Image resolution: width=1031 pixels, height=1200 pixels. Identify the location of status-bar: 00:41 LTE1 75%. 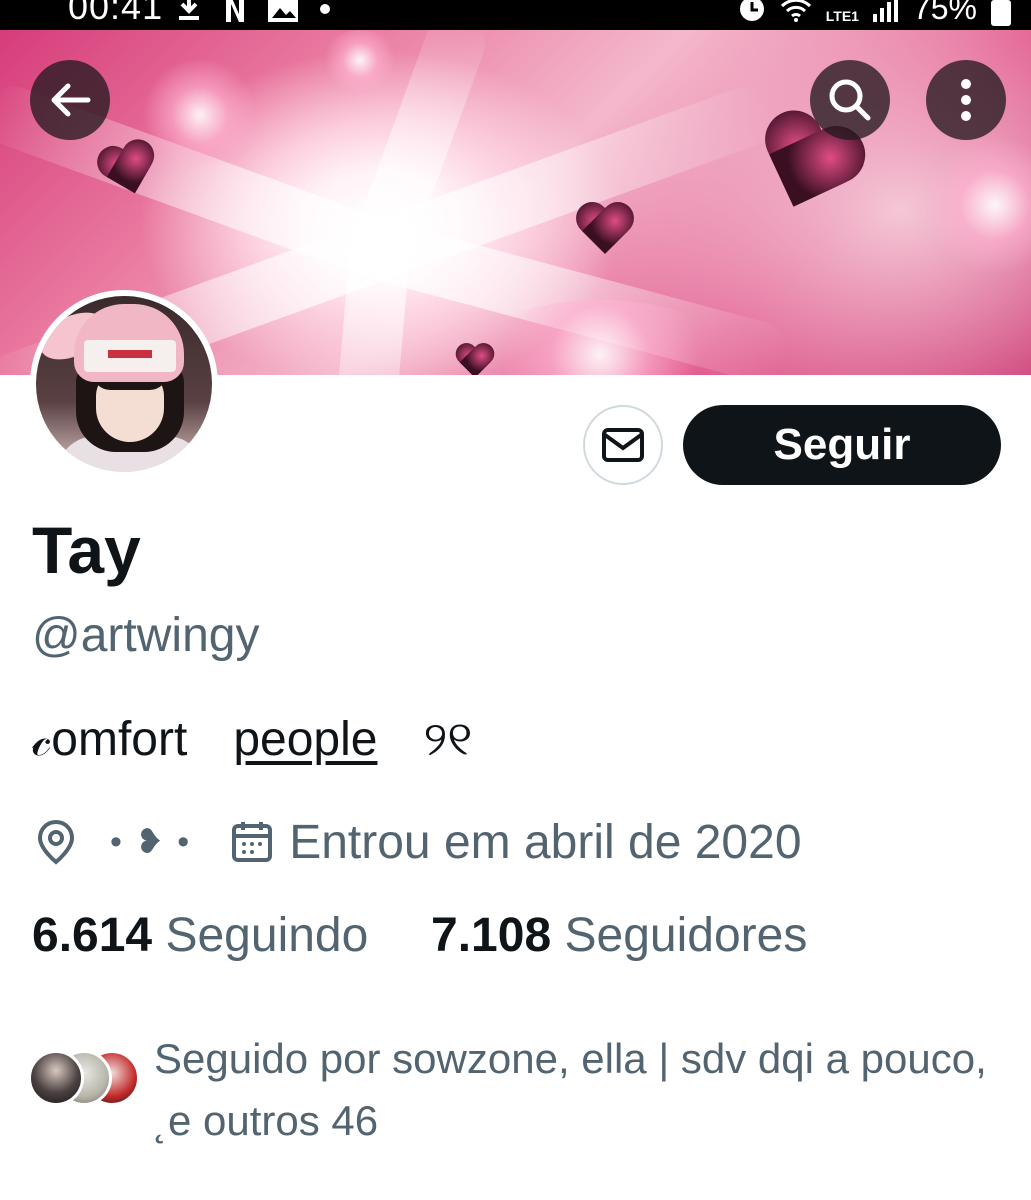
(515, 15).